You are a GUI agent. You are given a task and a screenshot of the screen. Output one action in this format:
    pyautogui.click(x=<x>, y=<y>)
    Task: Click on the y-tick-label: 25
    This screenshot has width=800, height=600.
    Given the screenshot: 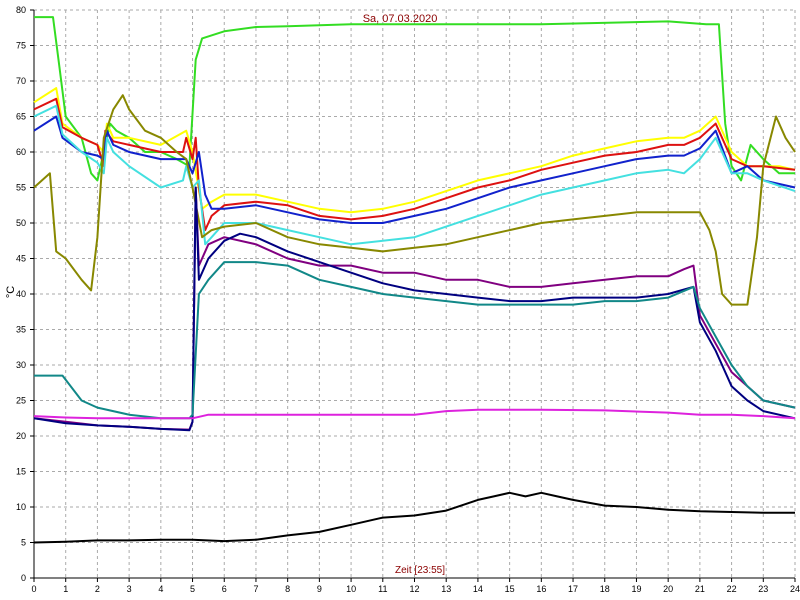 What is the action you would take?
    pyautogui.click(x=21, y=401)
    